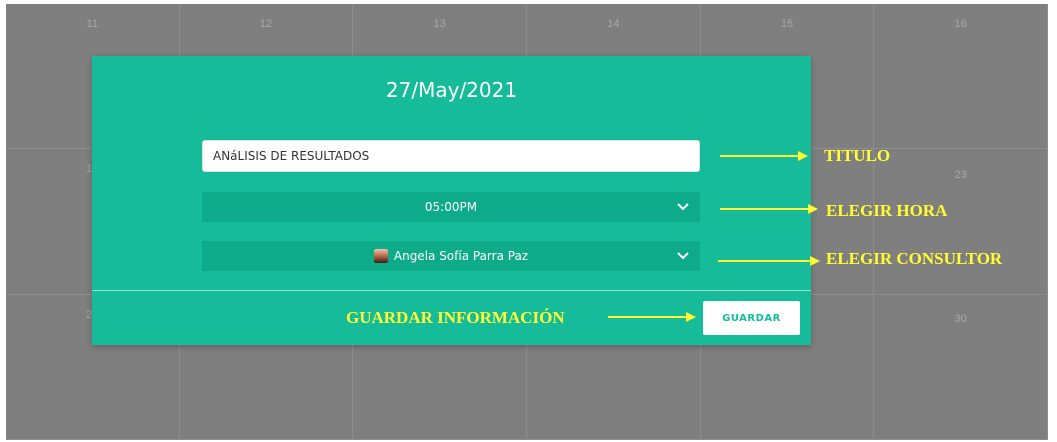  What do you see at coordinates (266, 24) in the screenshot?
I see `day-number: 12` at bounding box center [266, 24].